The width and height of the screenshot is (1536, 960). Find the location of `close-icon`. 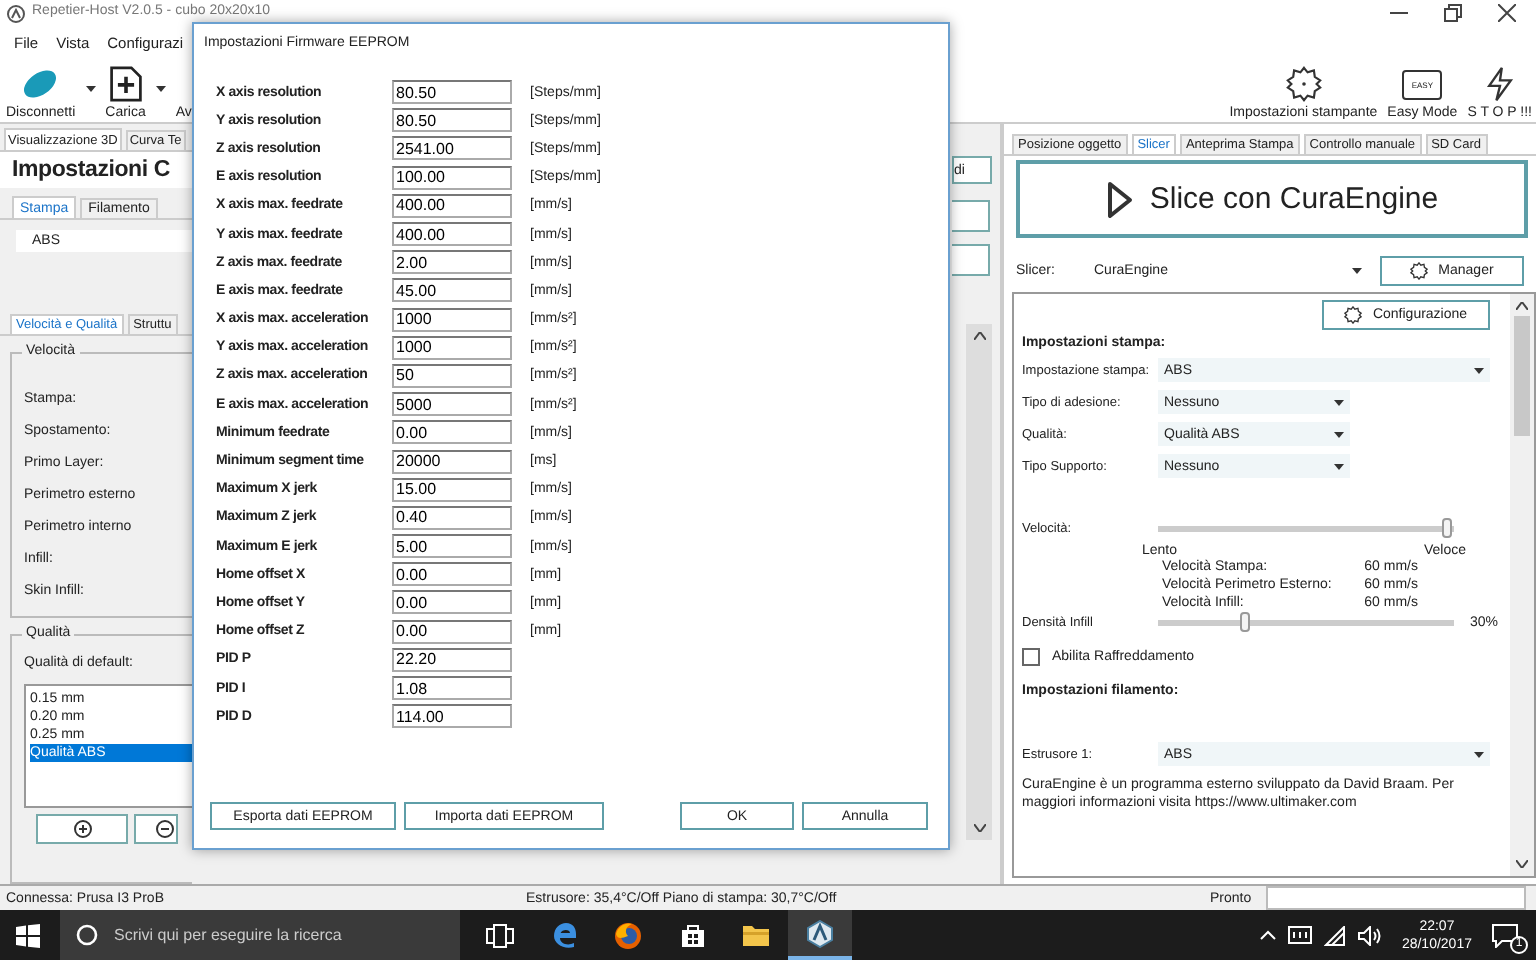

close-icon is located at coordinates (1507, 13).